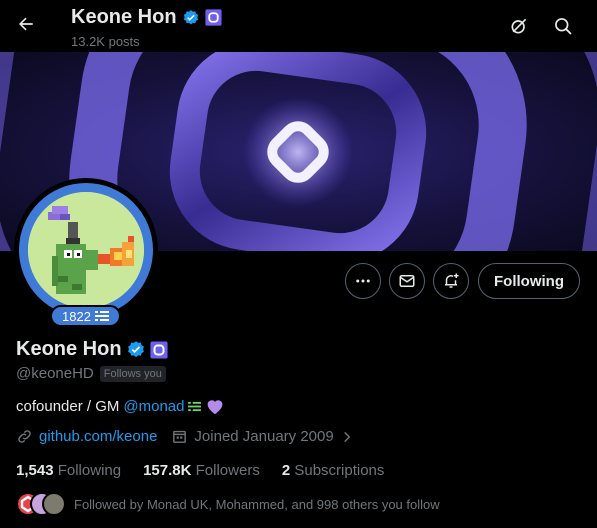 The height and width of the screenshot is (528, 597). I want to click on followers-stat: 157.8K Followers, so click(201, 470).